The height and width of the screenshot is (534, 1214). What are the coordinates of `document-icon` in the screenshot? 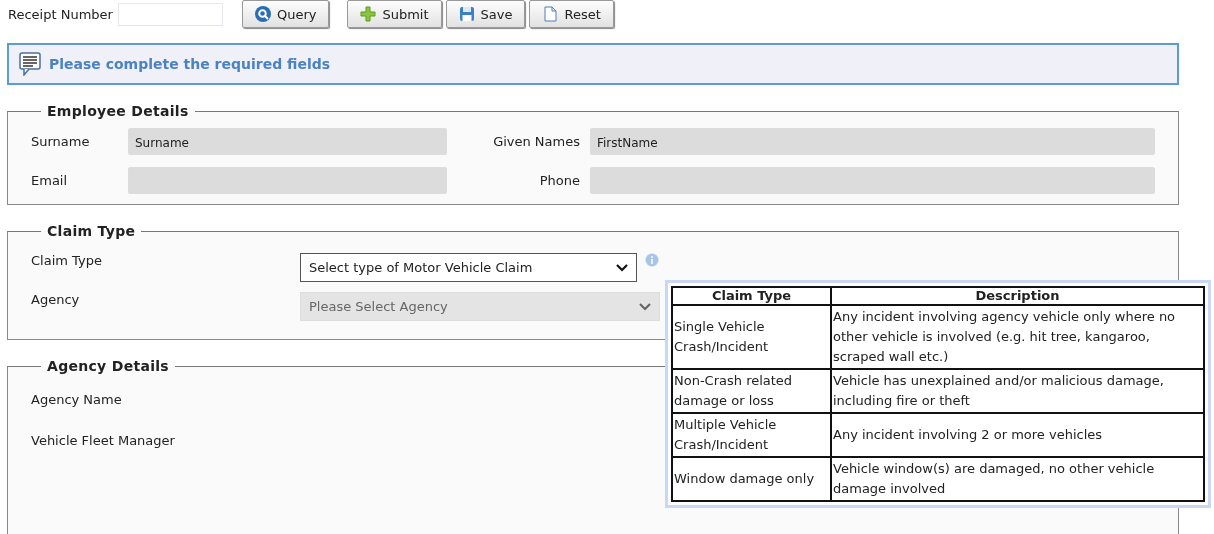 It's located at (550, 14).